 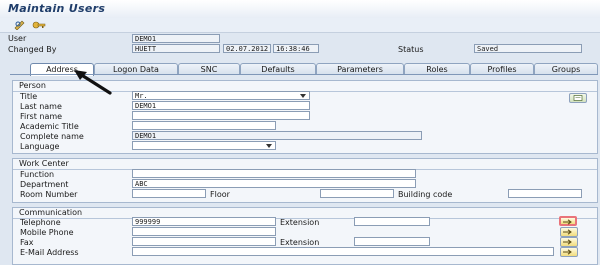 I want to click on fax-extension-field, so click(x=392, y=241).